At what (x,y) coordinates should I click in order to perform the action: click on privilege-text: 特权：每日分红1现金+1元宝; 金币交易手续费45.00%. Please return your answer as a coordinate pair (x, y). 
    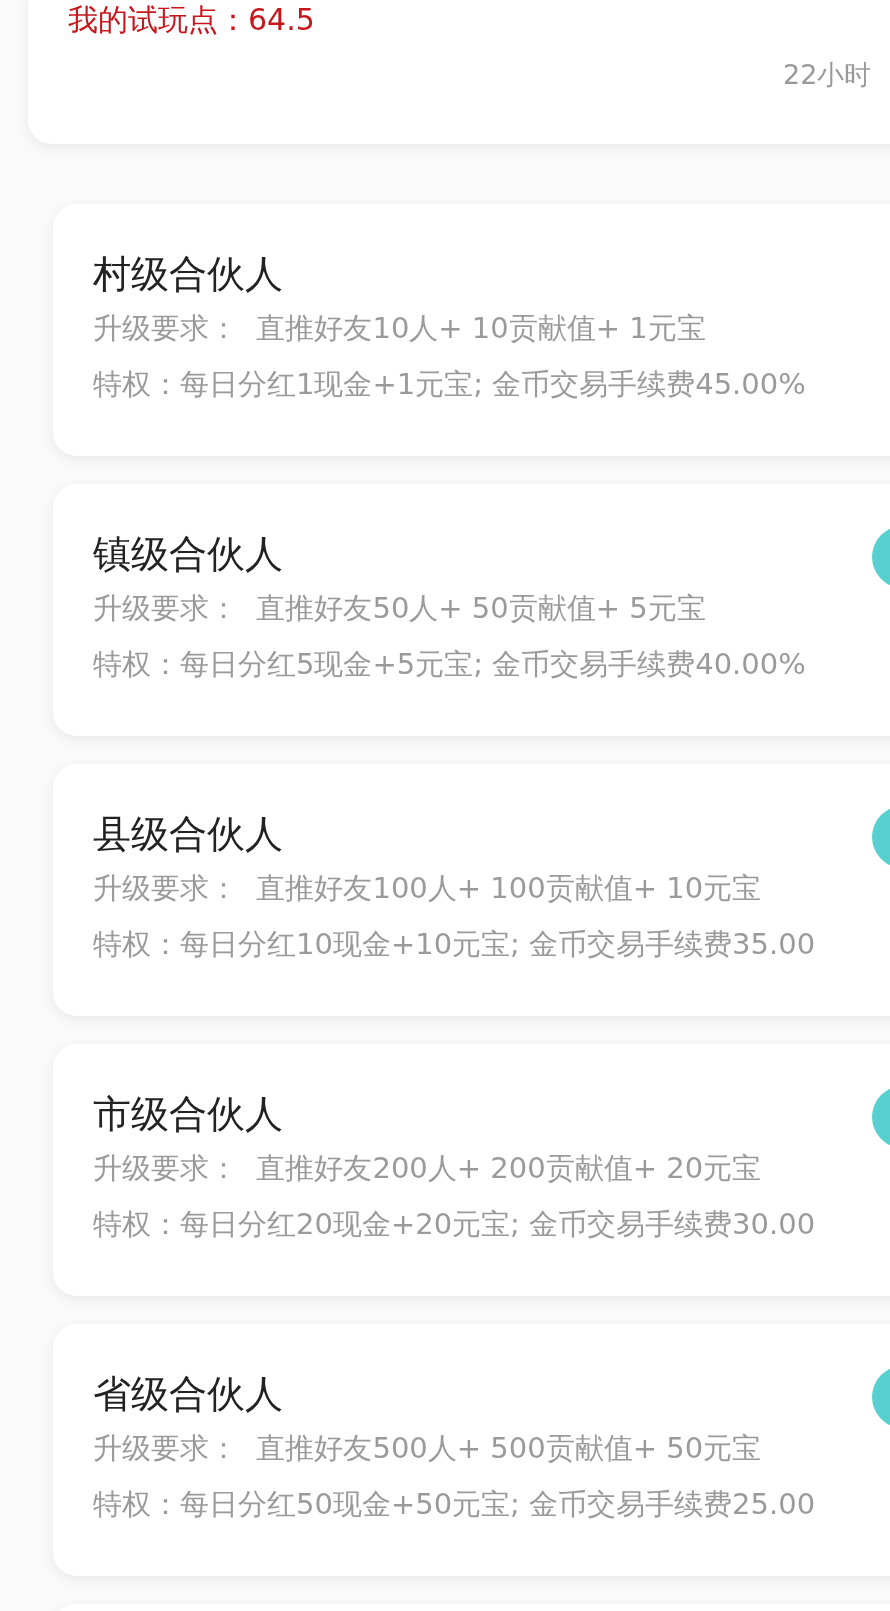
    Looking at the image, I should click on (449, 384).